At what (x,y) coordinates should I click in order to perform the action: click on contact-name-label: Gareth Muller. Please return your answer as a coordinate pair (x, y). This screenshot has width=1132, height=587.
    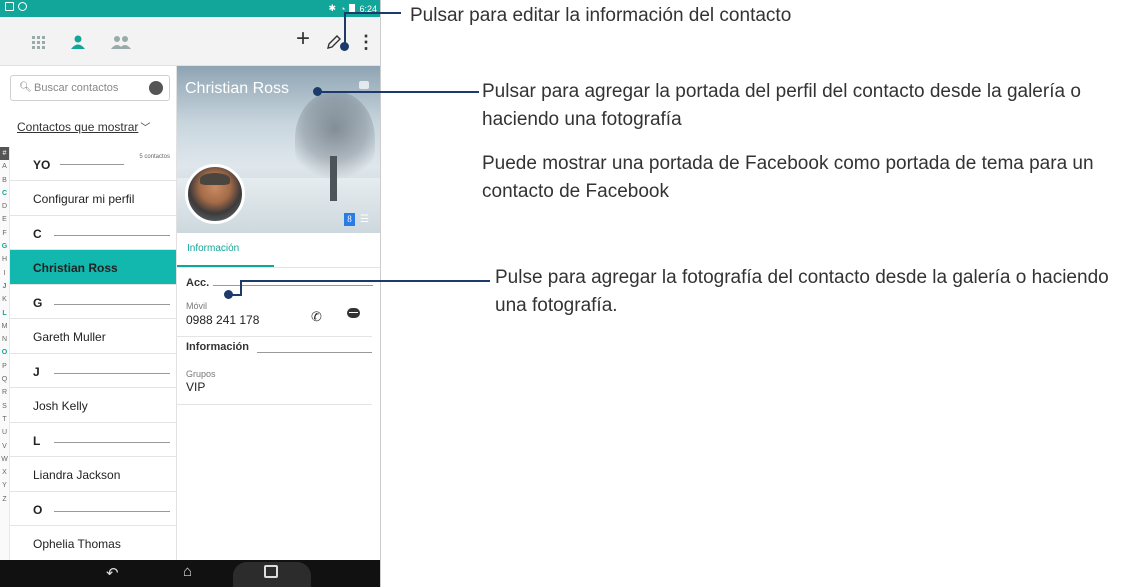
    Looking at the image, I should click on (69, 337).